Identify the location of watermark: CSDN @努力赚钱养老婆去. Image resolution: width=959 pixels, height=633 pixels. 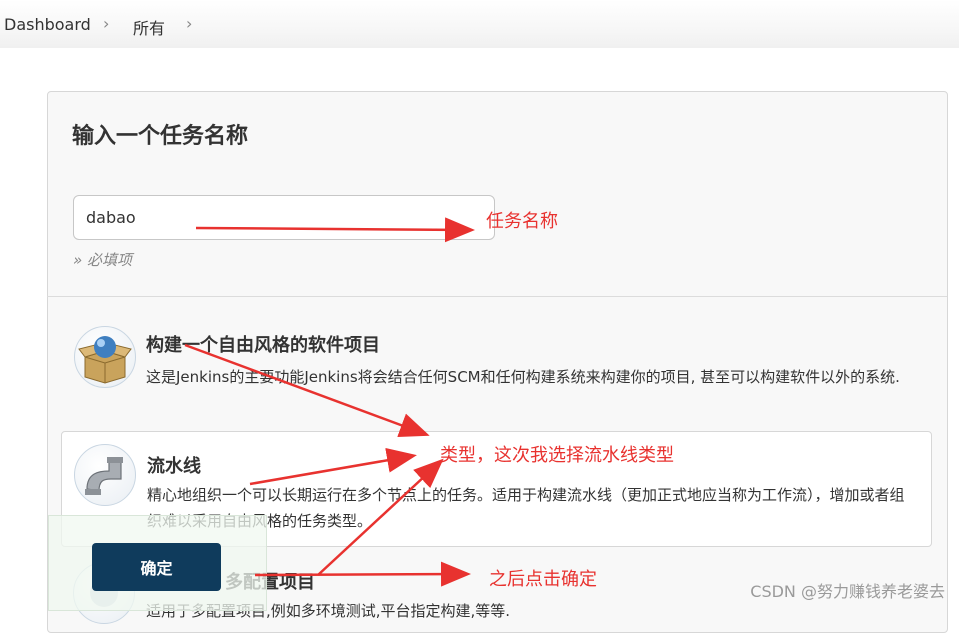
(847, 591).